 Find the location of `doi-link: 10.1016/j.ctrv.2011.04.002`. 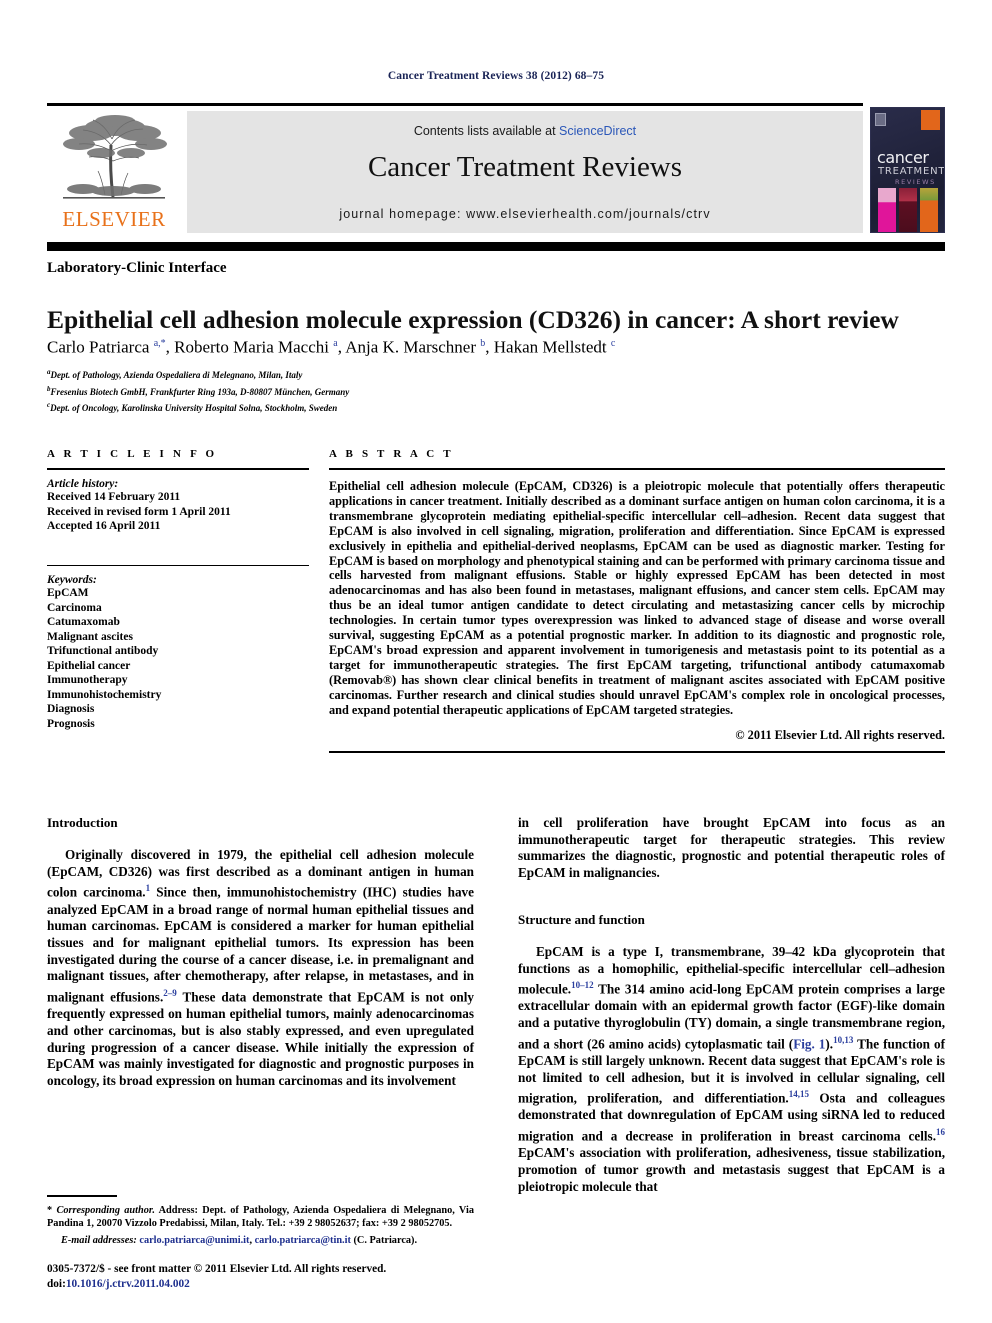

doi-link: 10.1016/j.ctrv.2011.04.002 is located at coordinates (128, 1284).